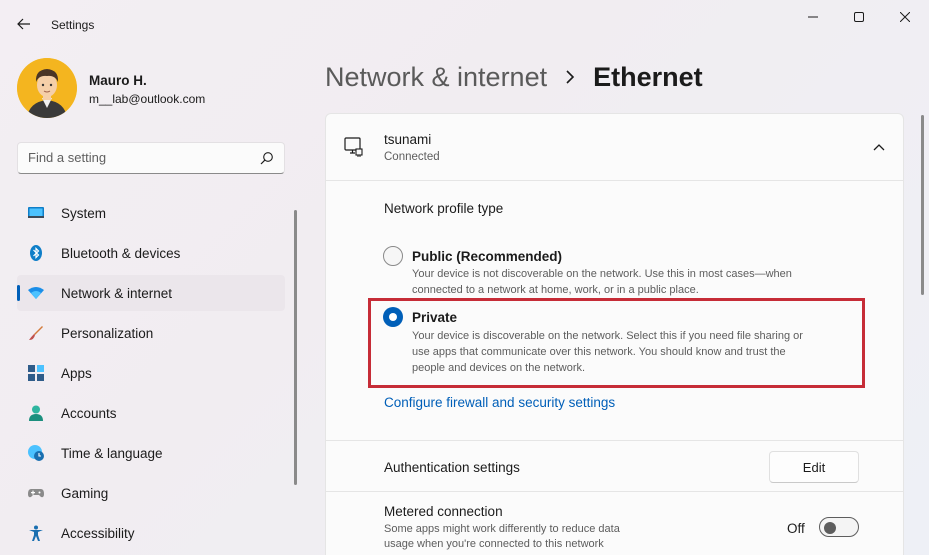  I want to click on sidebar-item-time-language: Time & language, so click(151, 453).